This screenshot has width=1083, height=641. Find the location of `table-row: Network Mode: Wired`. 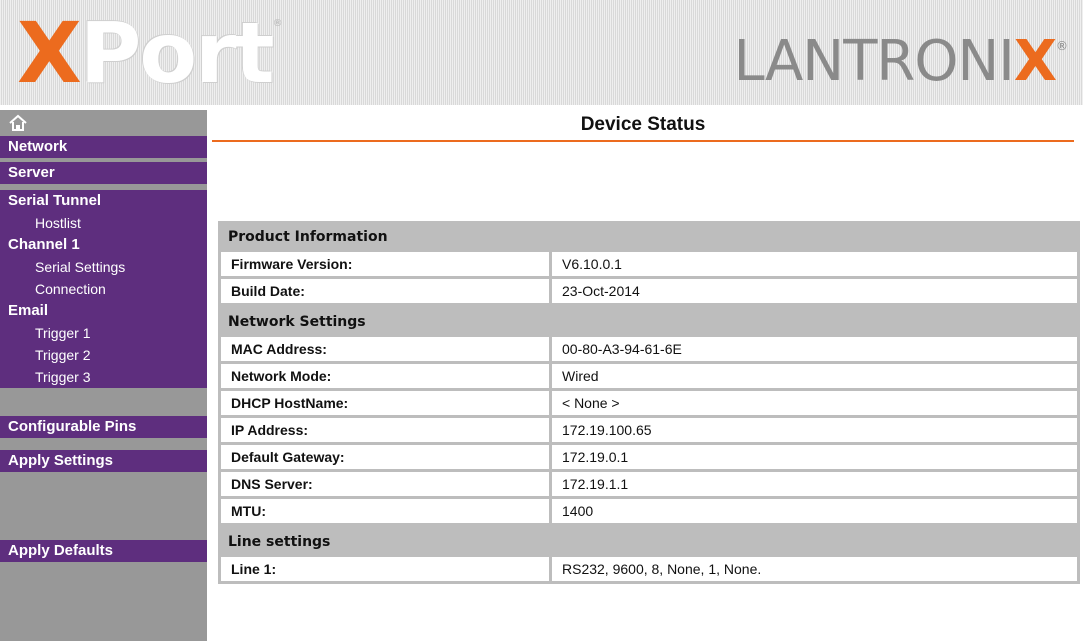

table-row: Network Mode: Wired is located at coordinates (649, 377).